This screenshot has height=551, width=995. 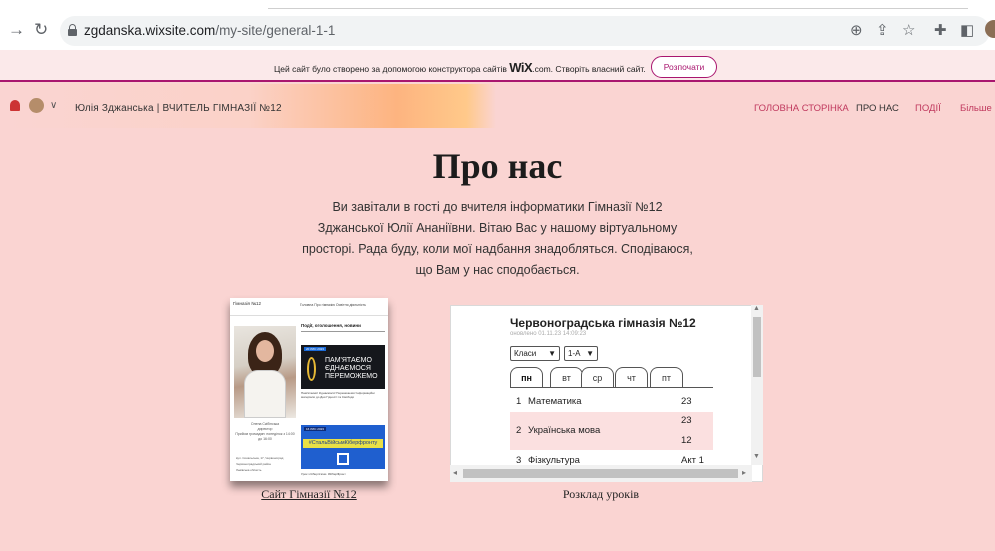 What do you see at coordinates (976, 108) in the screenshot?
I see `menu-item-more: Більше` at bounding box center [976, 108].